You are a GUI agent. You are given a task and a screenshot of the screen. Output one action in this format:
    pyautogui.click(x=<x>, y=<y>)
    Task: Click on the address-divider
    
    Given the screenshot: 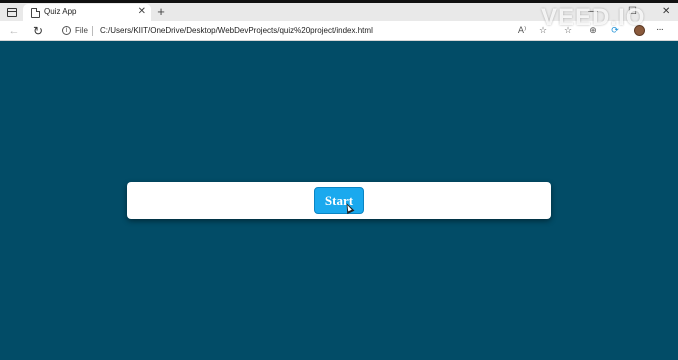 What is the action you would take?
    pyautogui.click(x=92, y=31)
    